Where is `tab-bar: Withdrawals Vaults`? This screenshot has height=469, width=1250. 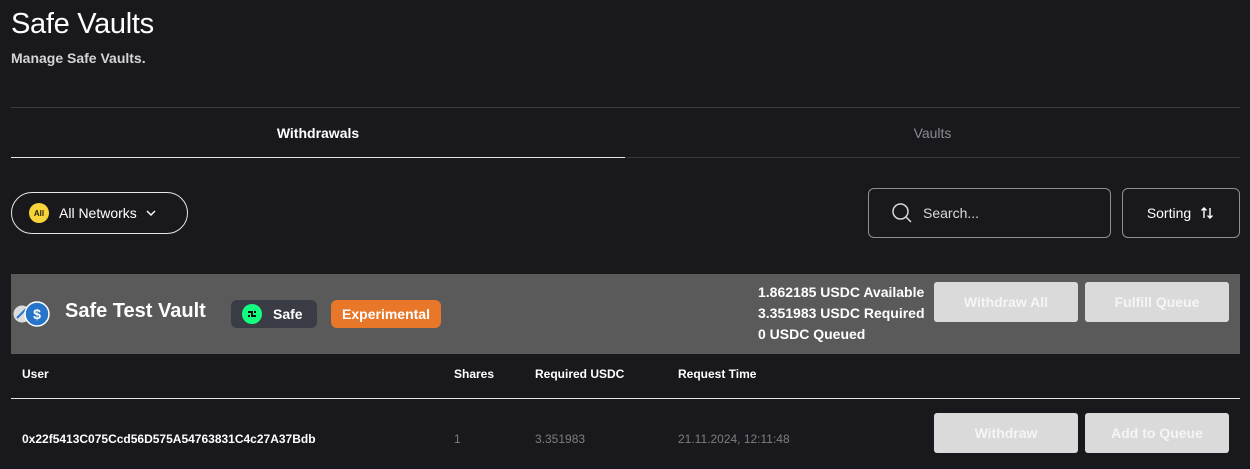
tab-bar: Withdrawals Vaults is located at coordinates (625, 134).